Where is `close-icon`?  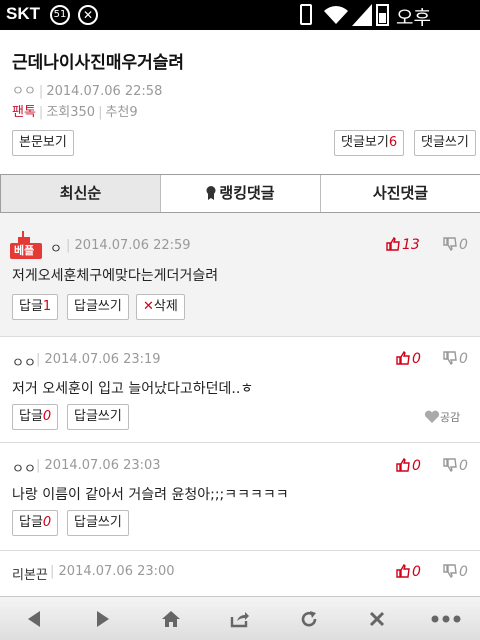
close-icon is located at coordinates (377, 618).